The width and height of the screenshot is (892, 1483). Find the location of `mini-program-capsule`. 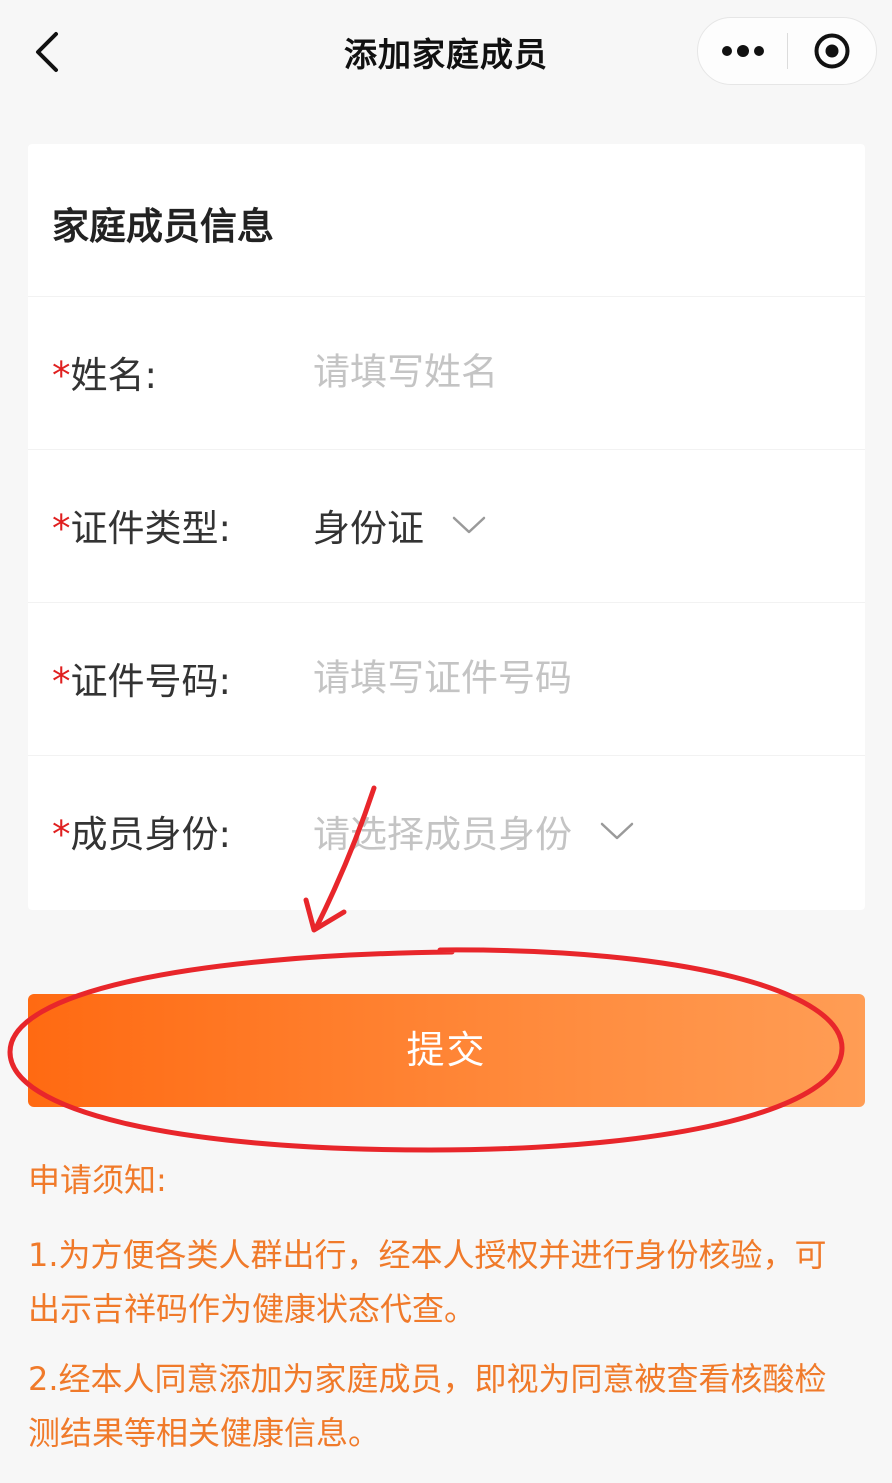

mini-program-capsule is located at coordinates (787, 51).